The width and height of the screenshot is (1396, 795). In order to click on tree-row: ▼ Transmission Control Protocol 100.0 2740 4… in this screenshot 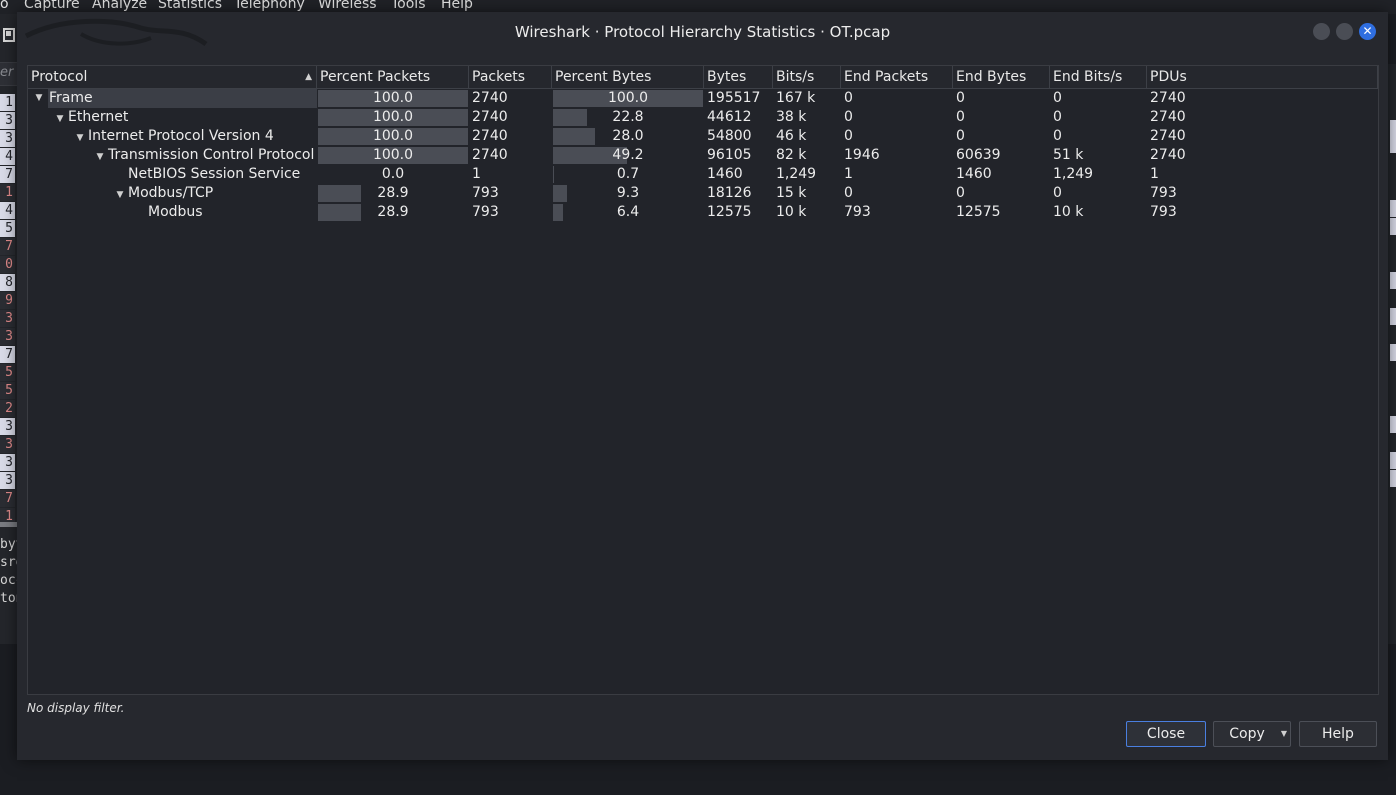, I will do `click(703, 155)`.